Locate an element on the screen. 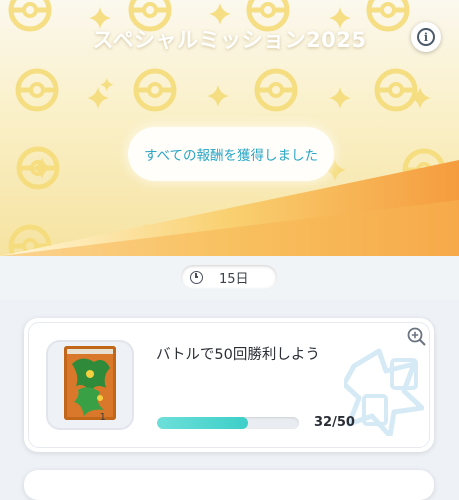  reward-status-badge: すべての報酬を獲得しました is located at coordinates (231, 154).